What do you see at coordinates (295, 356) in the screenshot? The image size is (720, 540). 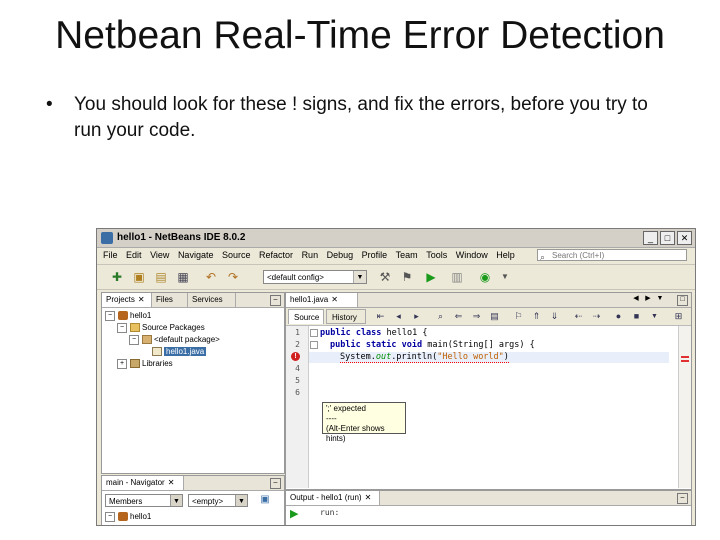 I see `error-badge-icon: !` at bounding box center [295, 356].